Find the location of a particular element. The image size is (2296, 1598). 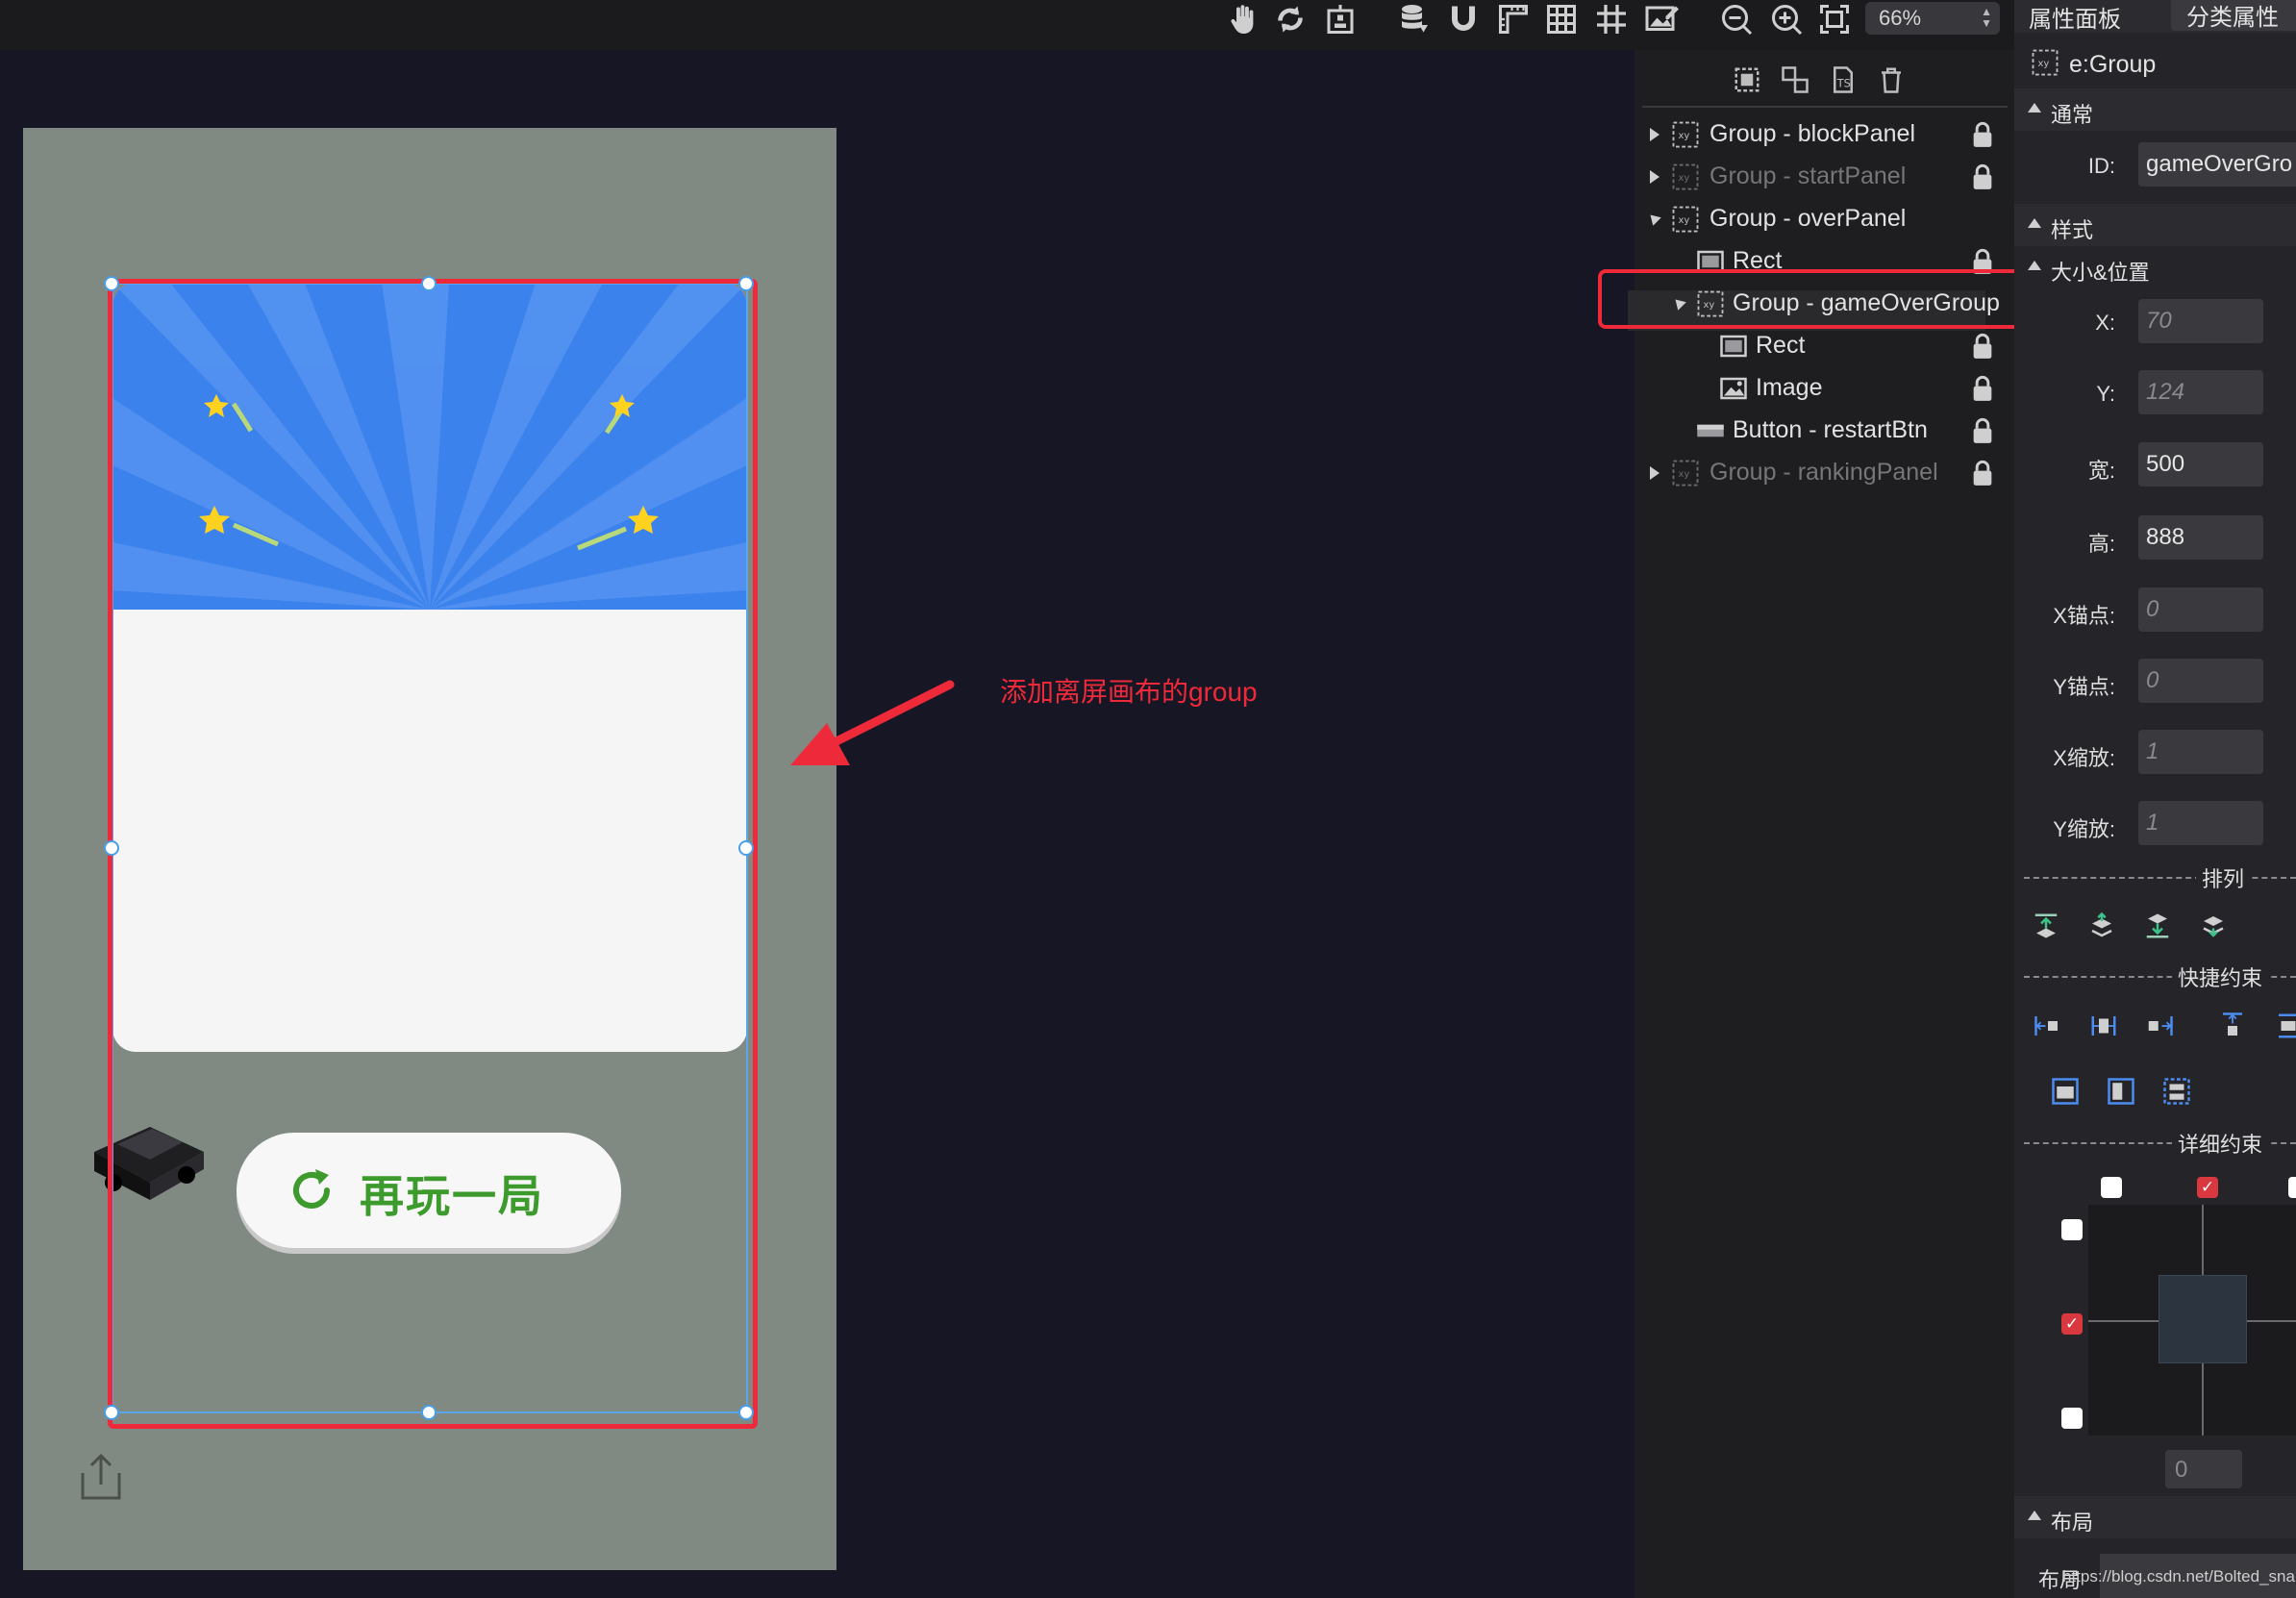

annotation-text: 添加离屏画布的group is located at coordinates (1129, 692).